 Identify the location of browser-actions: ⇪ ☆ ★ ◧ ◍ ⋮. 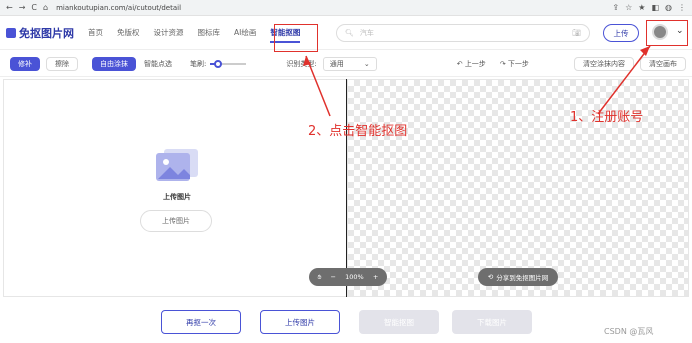
(652, 7).